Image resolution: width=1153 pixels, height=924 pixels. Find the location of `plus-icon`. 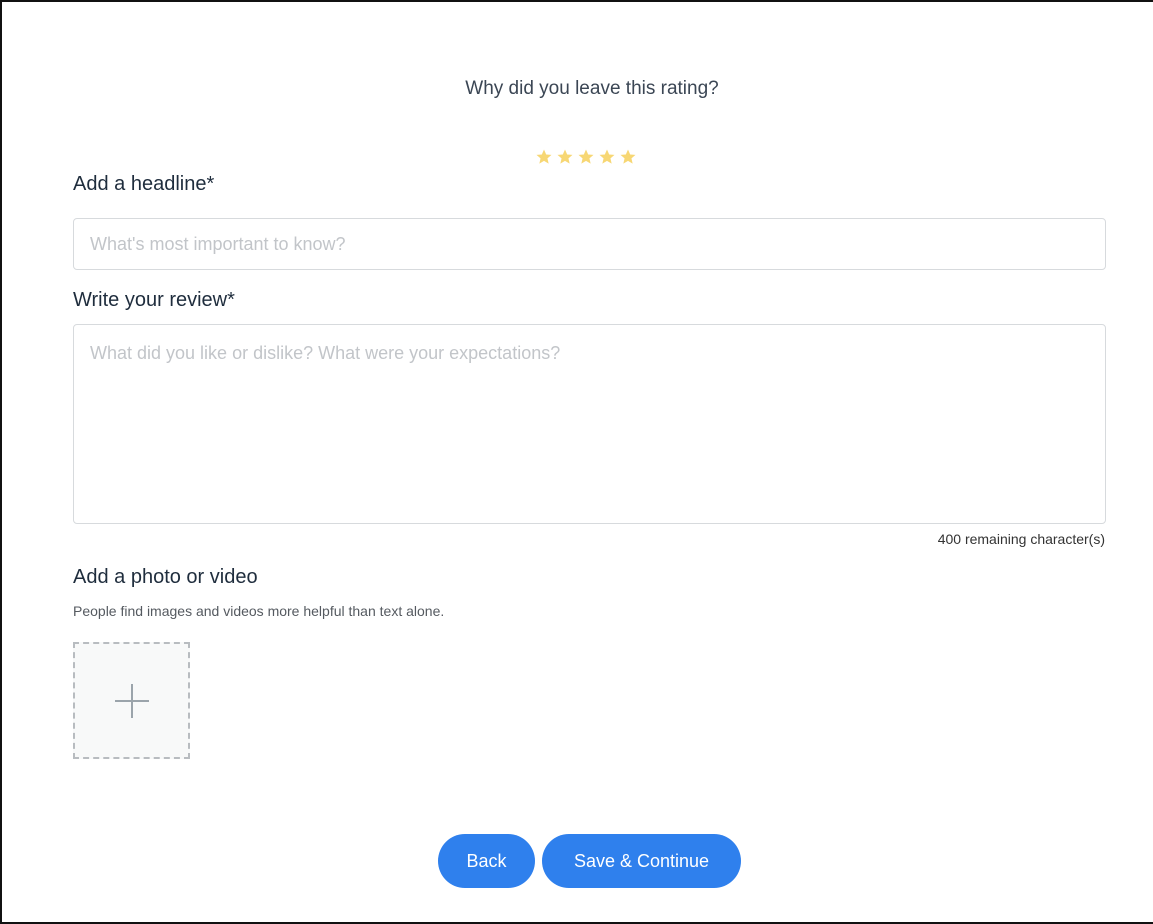

plus-icon is located at coordinates (132, 701).